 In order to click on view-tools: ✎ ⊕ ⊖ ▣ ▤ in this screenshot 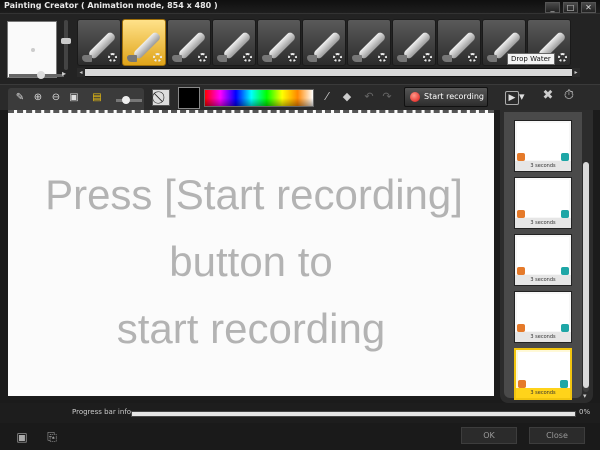, I will do `click(76, 99)`.